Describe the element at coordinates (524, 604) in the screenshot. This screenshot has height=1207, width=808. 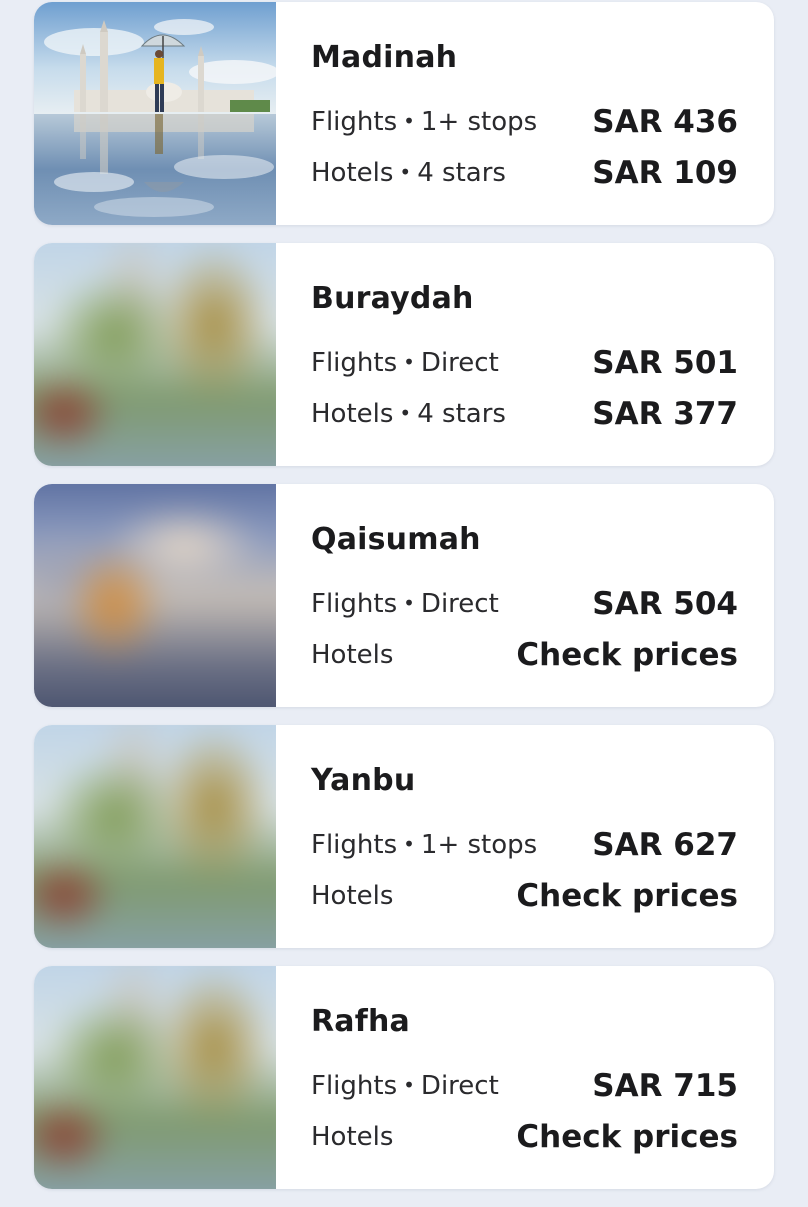
I see `flights-row: Flights • Direct SAR 504` at that location.